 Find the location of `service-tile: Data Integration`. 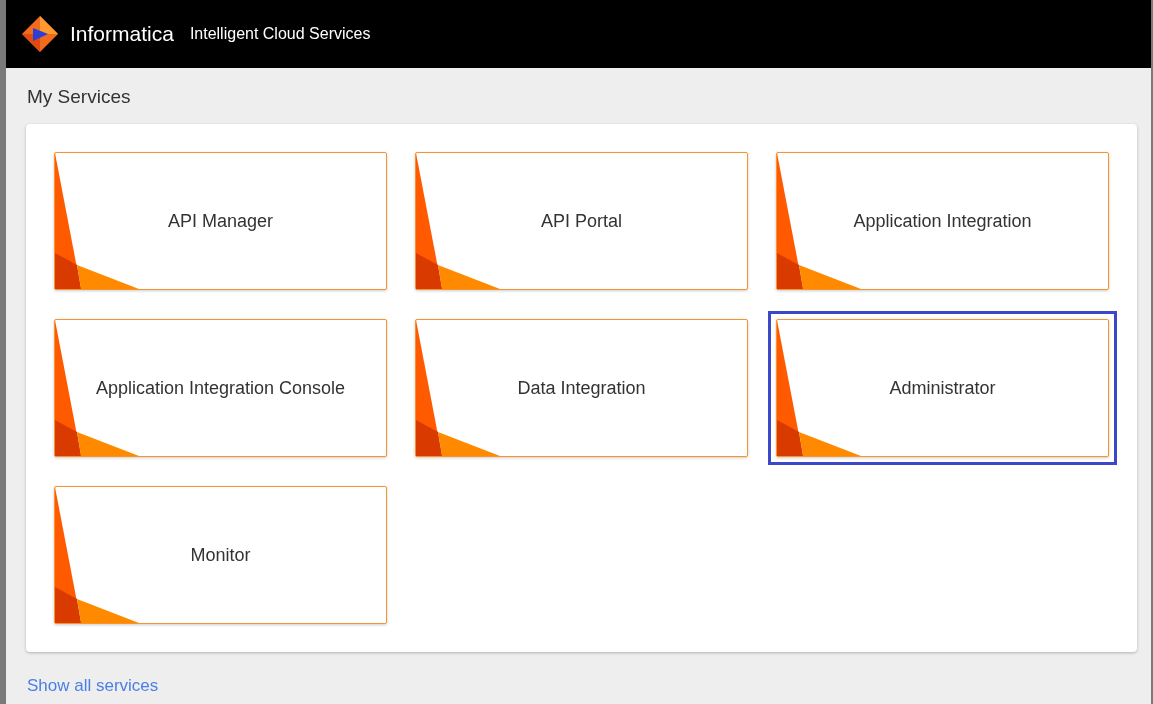

service-tile: Data Integration is located at coordinates (581, 388).